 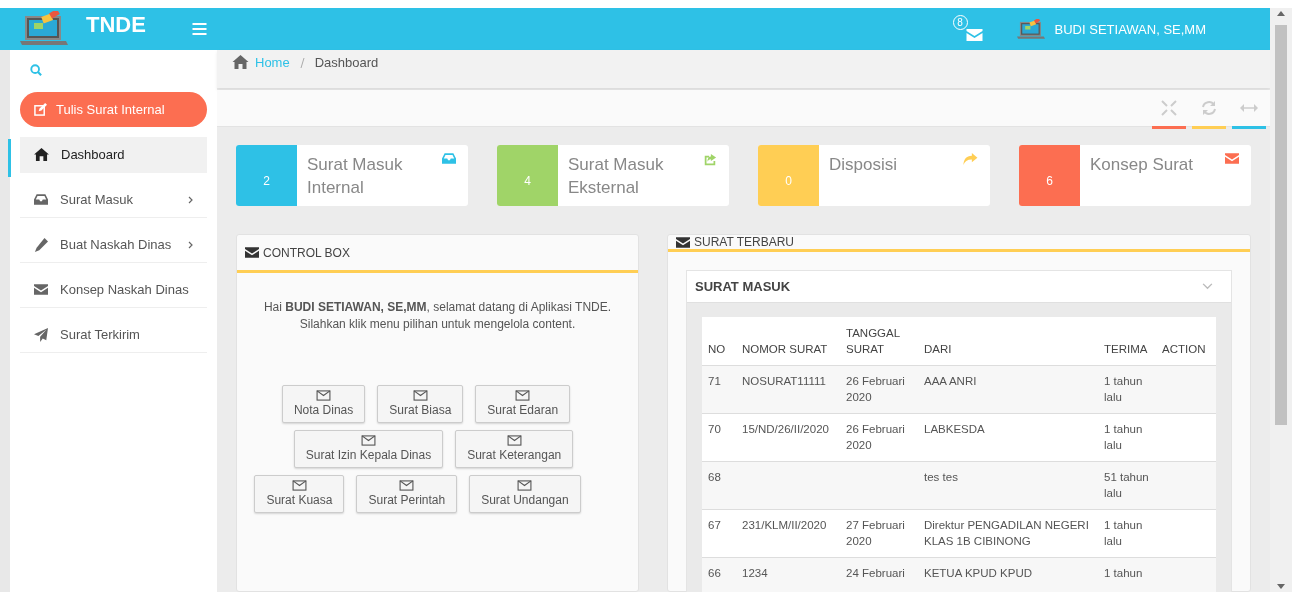 What do you see at coordinates (785, 429) in the screenshot?
I see `table-cell: 15/ND/26/II/2020` at bounding box center [785, 429].